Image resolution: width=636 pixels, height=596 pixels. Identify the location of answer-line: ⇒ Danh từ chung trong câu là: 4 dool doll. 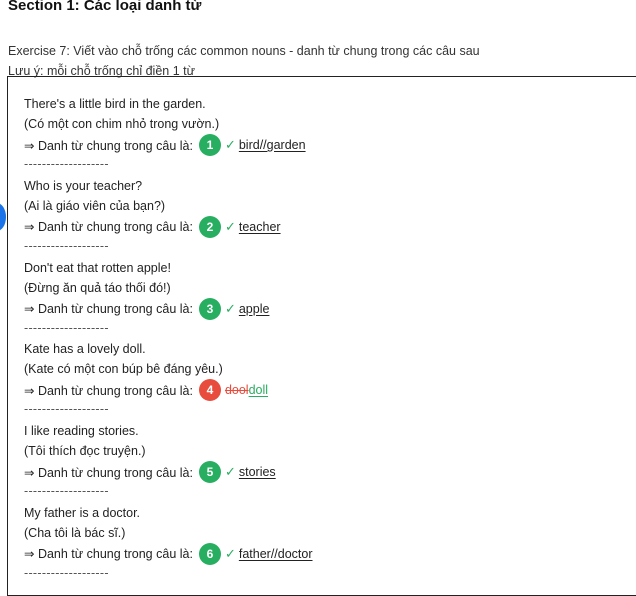
(324, 390).